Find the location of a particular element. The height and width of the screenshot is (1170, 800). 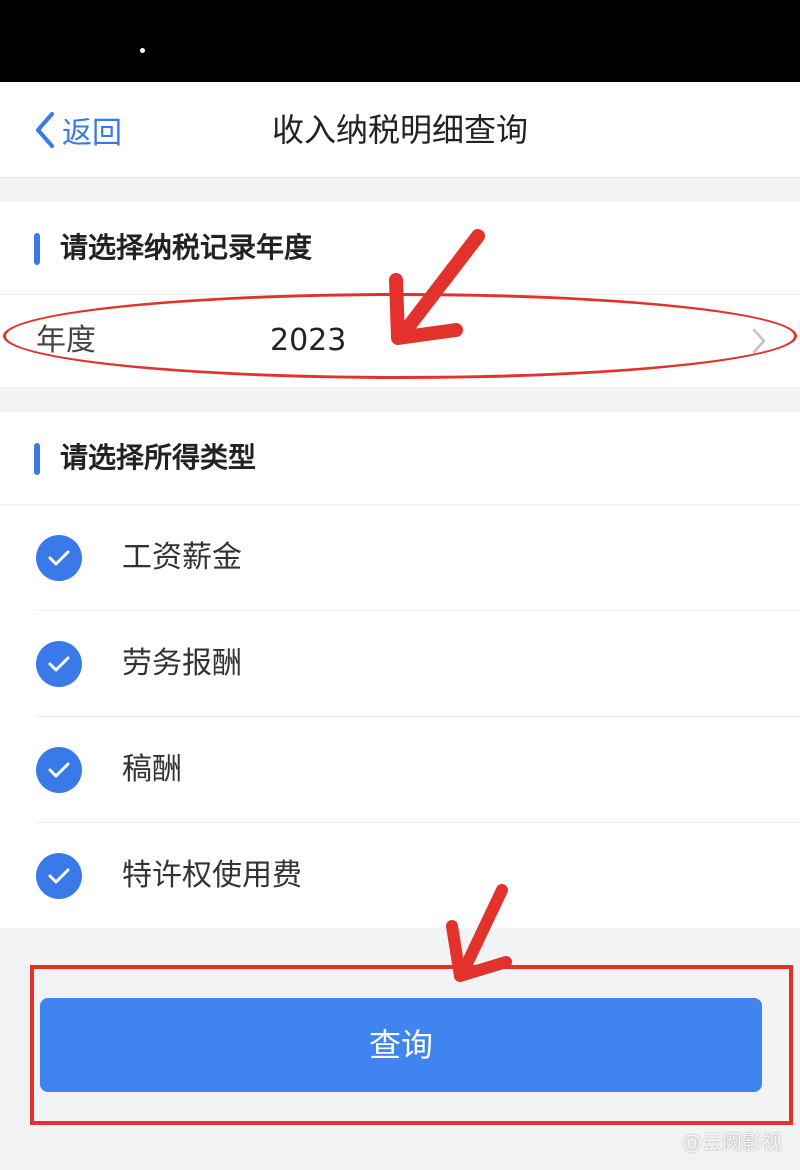

query-button: 查询 is located at coordinates (401, 1045).